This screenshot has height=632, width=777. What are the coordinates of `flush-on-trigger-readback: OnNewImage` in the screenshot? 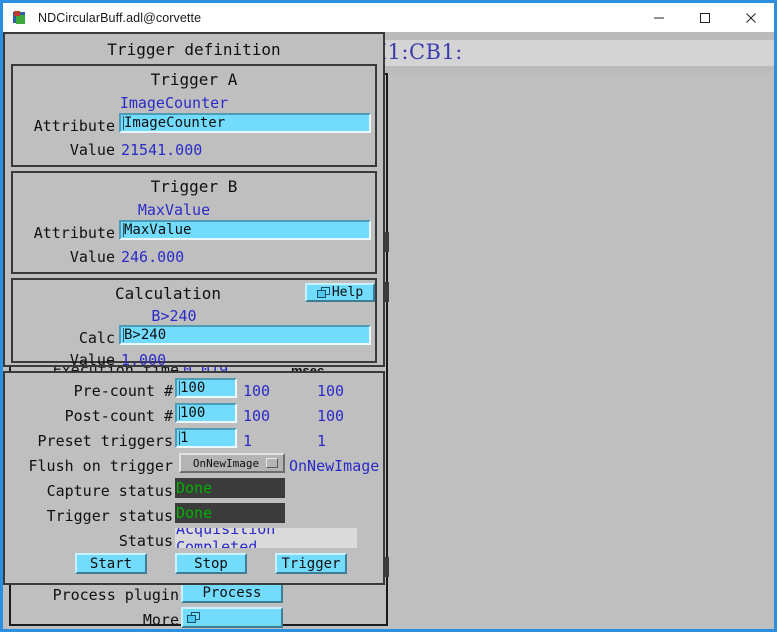 It's located at (334, 466).